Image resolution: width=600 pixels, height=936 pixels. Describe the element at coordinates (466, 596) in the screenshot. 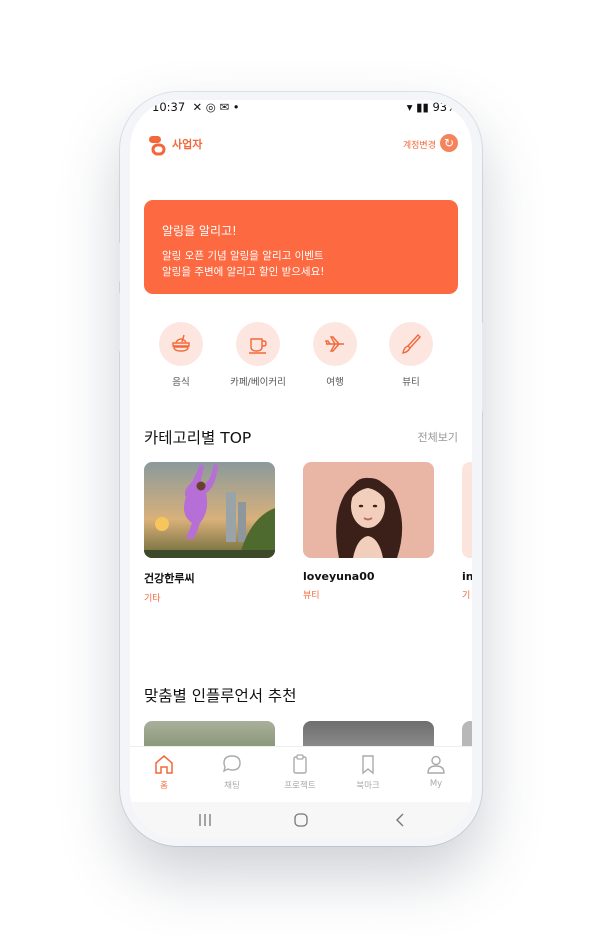

I see `influencer-category: 기` at that location.